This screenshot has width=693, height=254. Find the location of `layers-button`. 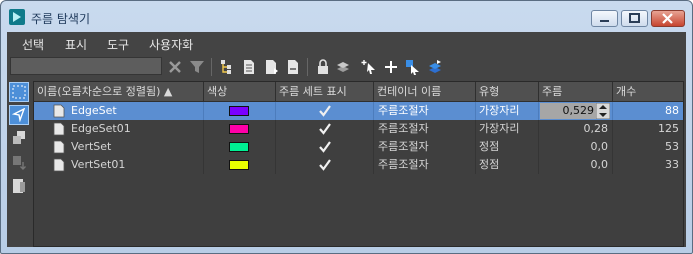

layers-button is located at coordinates (343, 67).